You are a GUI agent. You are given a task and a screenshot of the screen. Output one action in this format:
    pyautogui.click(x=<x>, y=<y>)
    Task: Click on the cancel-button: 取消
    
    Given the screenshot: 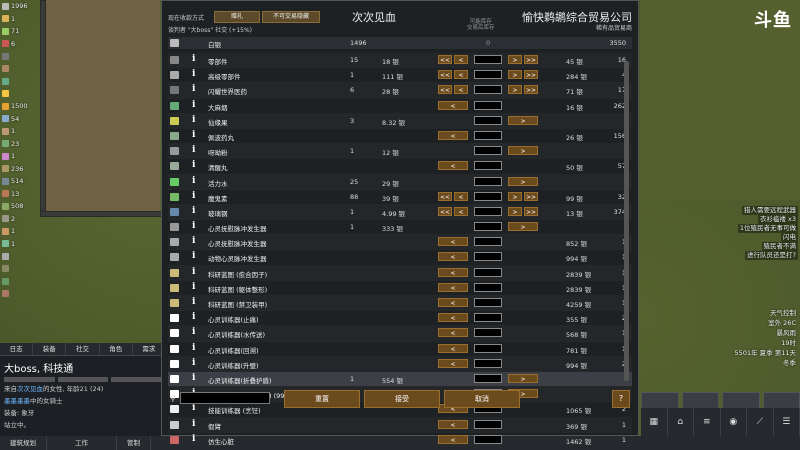 What is the action you would take?
    pyautogui.click(x=482, y=399)
    